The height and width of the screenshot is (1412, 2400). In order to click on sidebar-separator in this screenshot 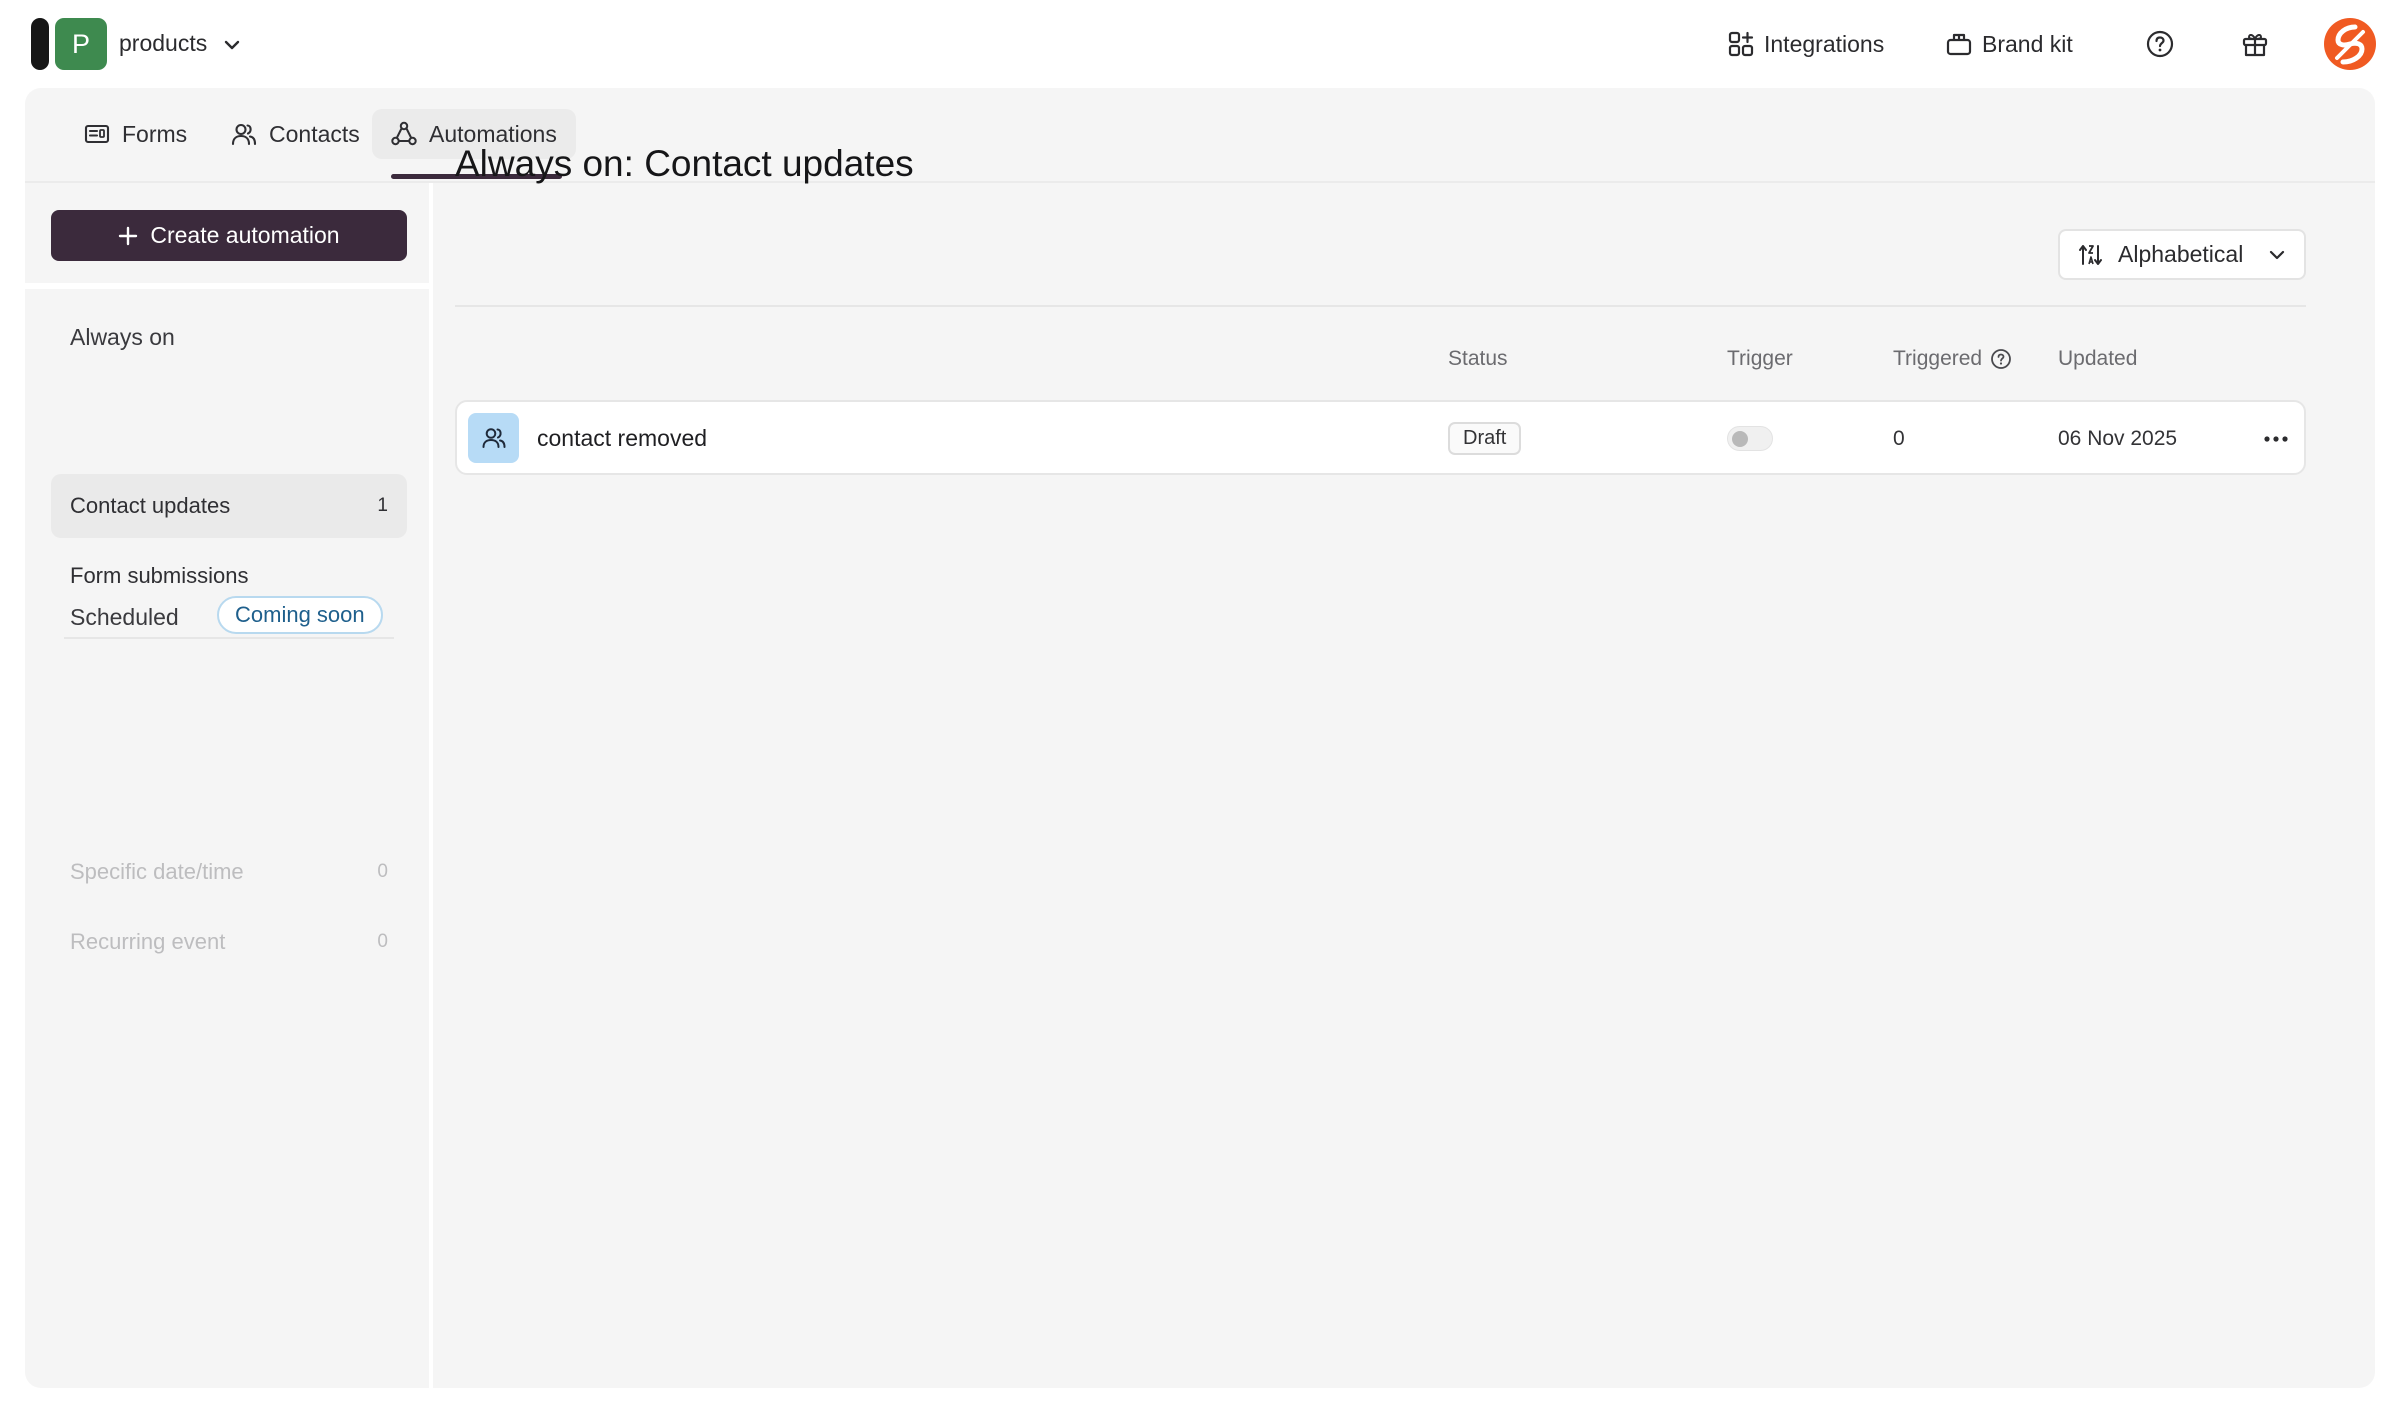, I will do `click(229, 286)`.